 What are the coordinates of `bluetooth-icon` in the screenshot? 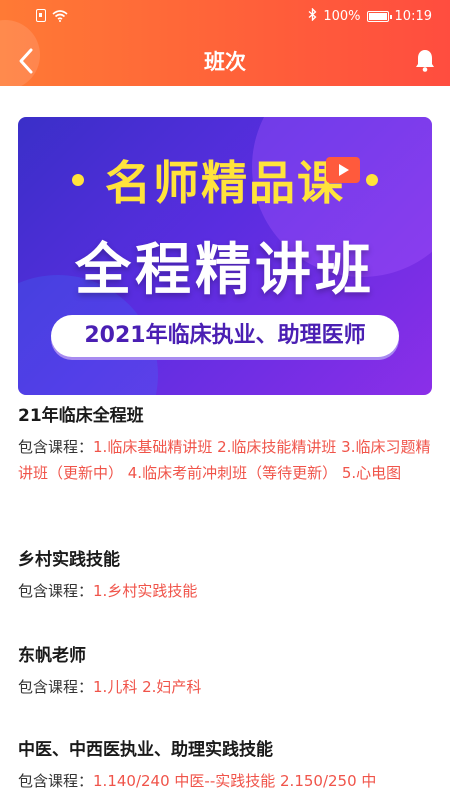 It's located at (312, 16).